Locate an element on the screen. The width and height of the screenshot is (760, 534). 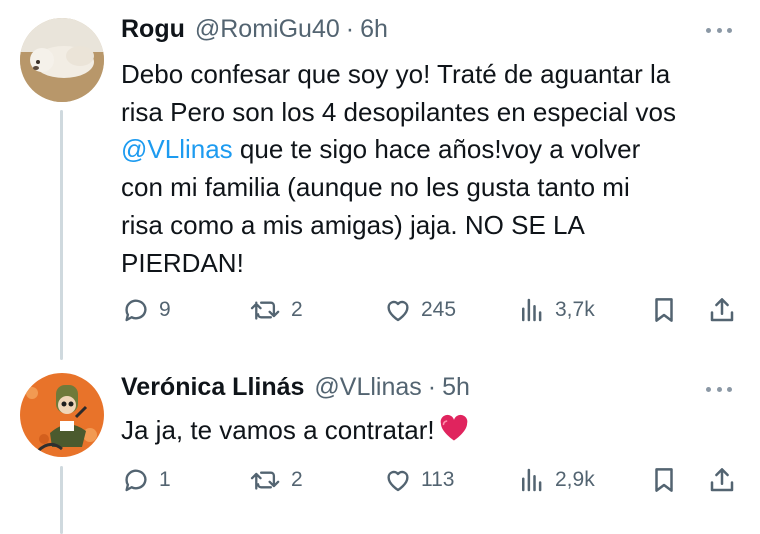
timestamp: 6h is located at coordinates (374, 29).